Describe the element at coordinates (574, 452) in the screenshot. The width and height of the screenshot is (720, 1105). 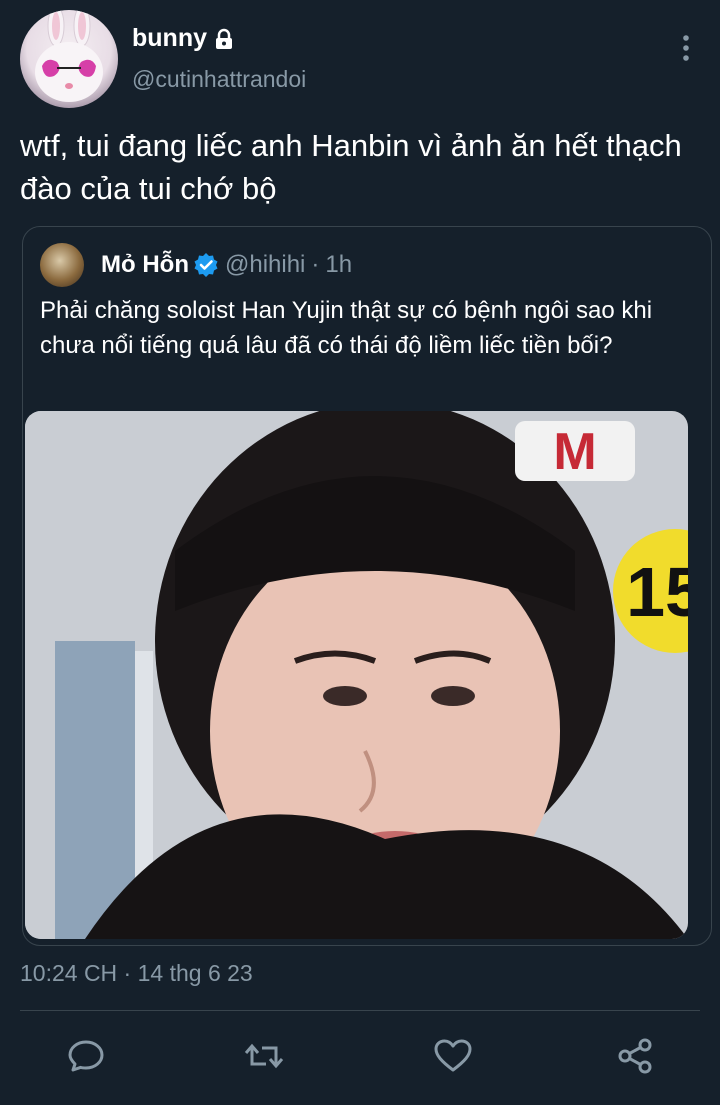
I see `media-logo-text: M` at that location.